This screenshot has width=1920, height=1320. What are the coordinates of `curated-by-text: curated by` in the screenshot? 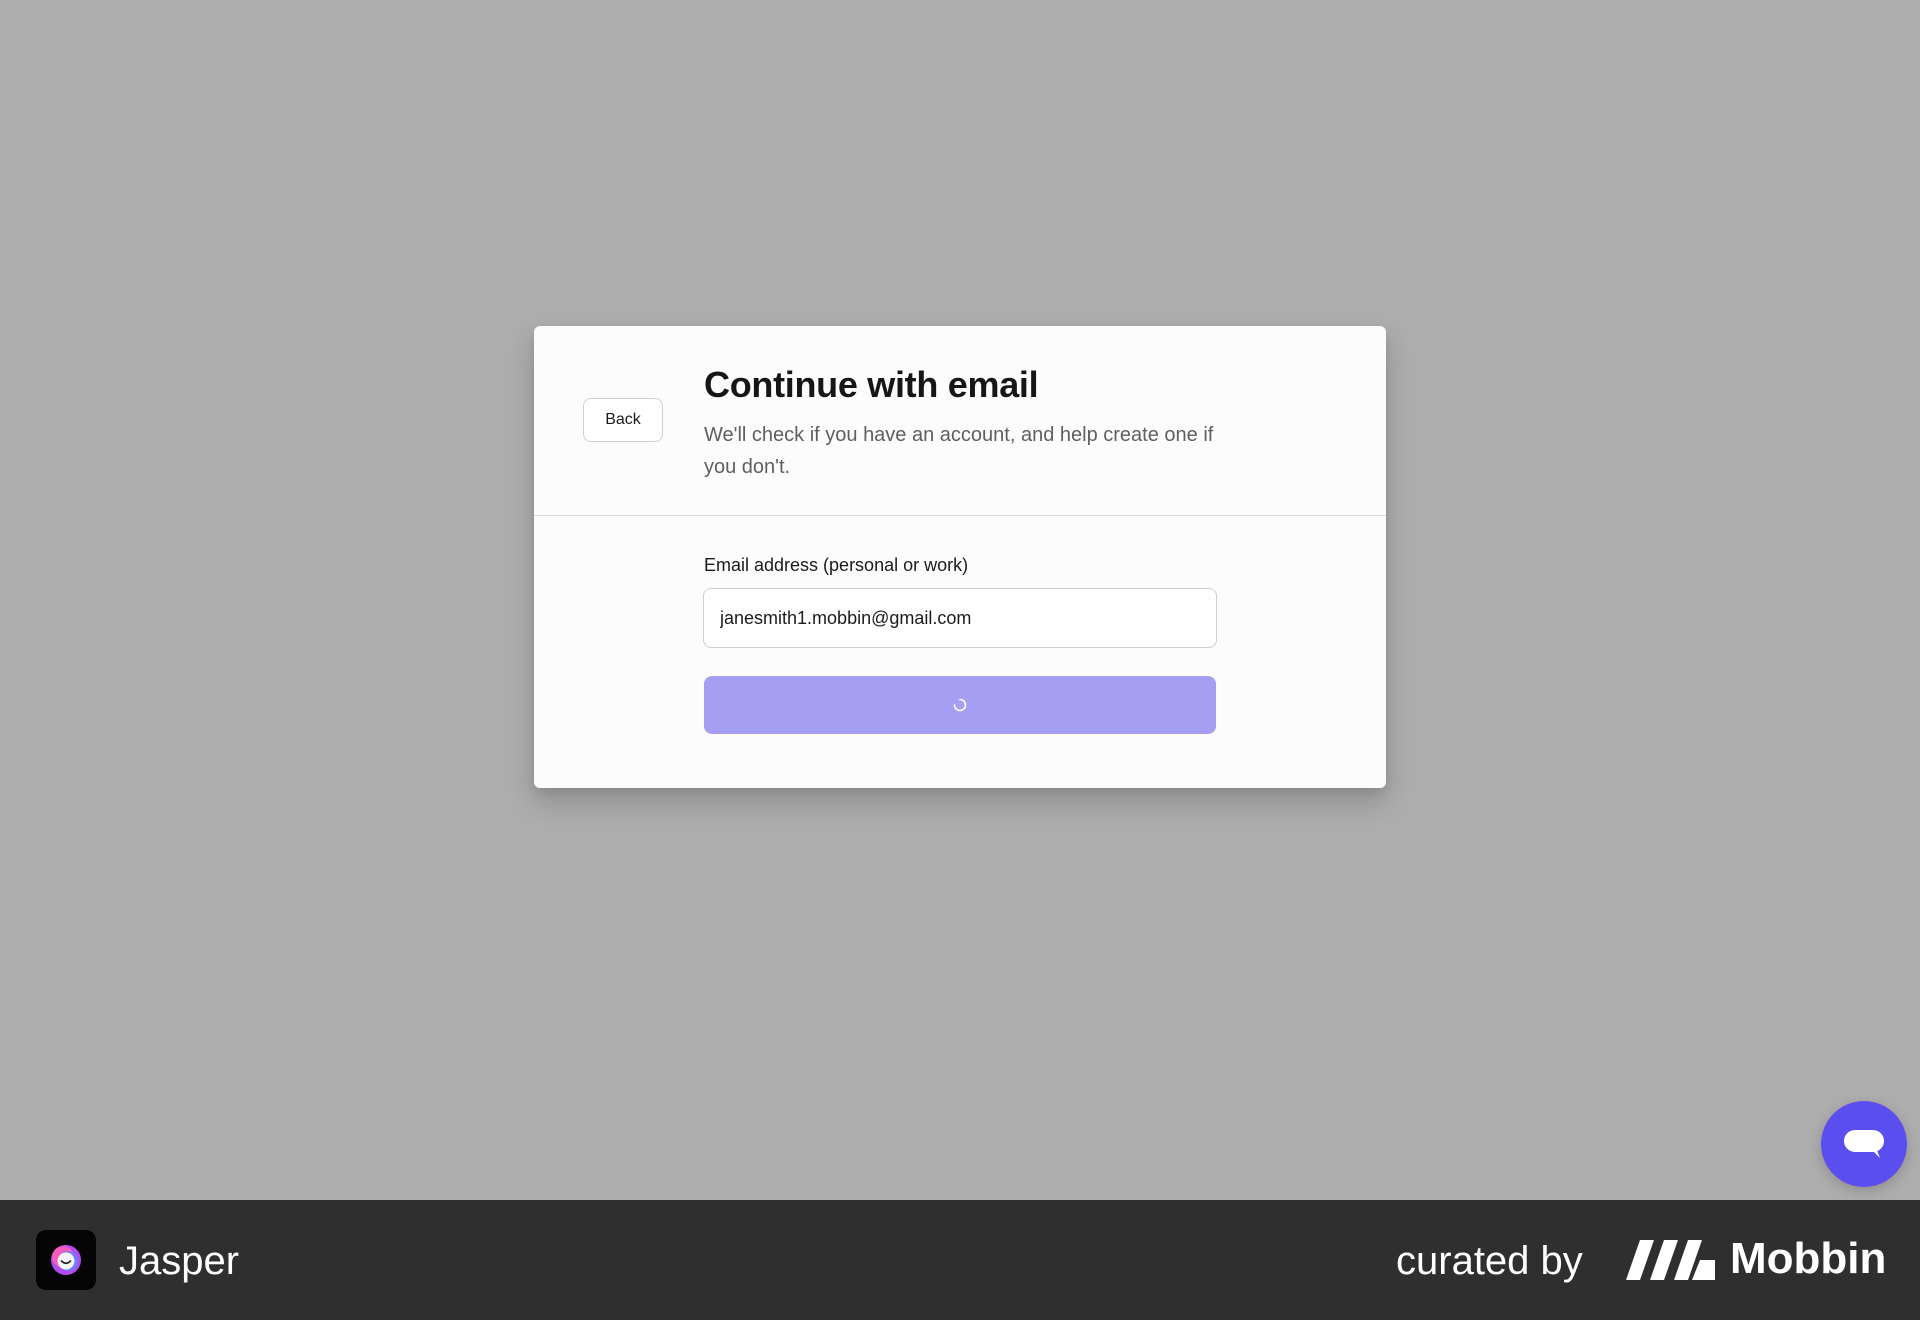 It's located at (1489, 1261).